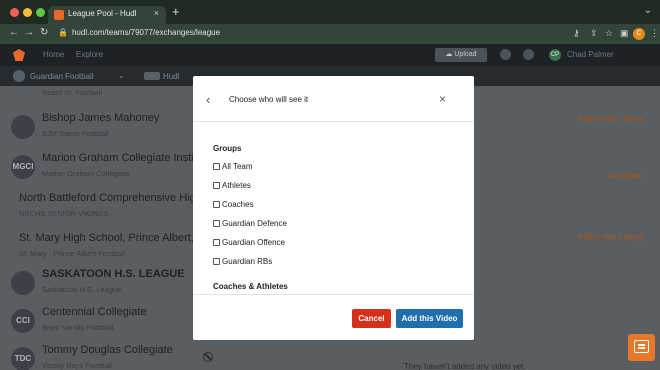 This screenshot has height=370, width=660. I want to click on school-name: Centennial Collegiate, so click(94, 312).